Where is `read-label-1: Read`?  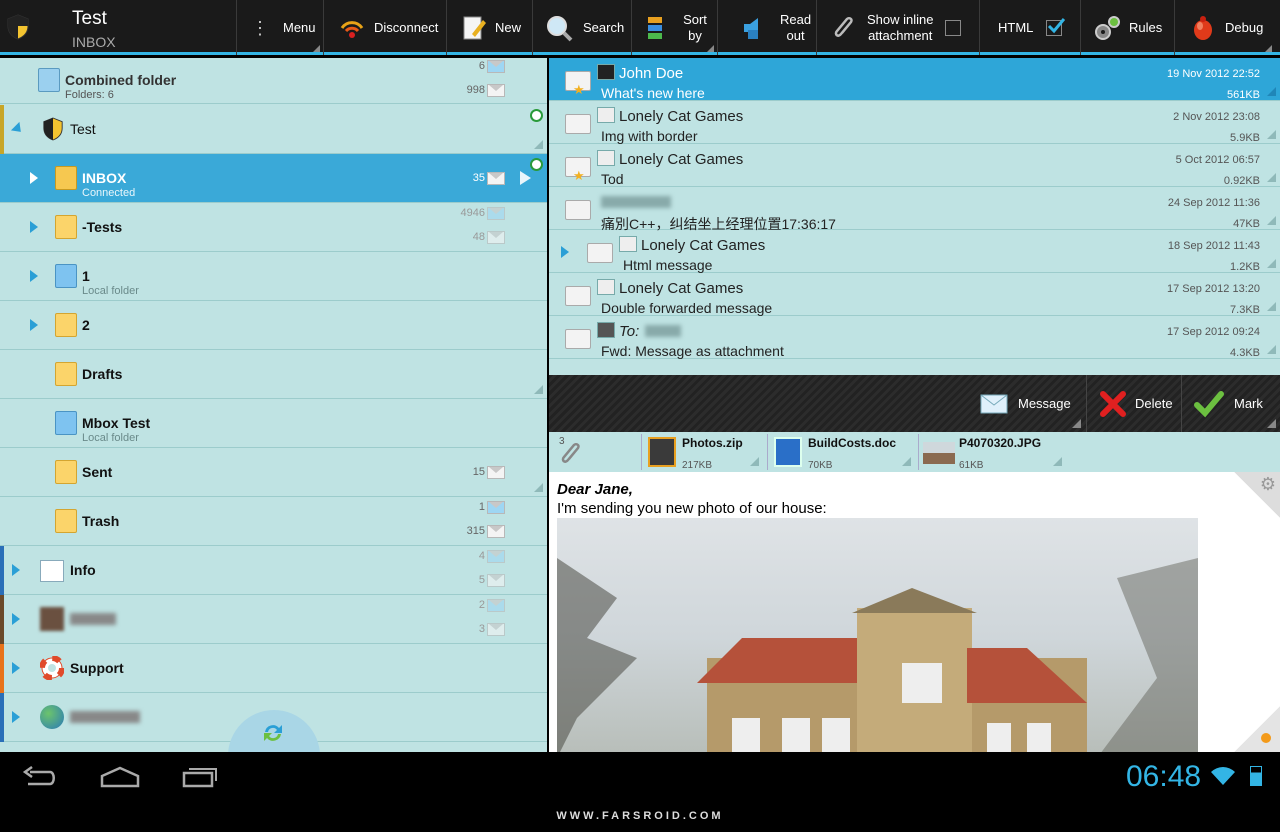
read-label-1: Read is located at coordinates (796, 19).